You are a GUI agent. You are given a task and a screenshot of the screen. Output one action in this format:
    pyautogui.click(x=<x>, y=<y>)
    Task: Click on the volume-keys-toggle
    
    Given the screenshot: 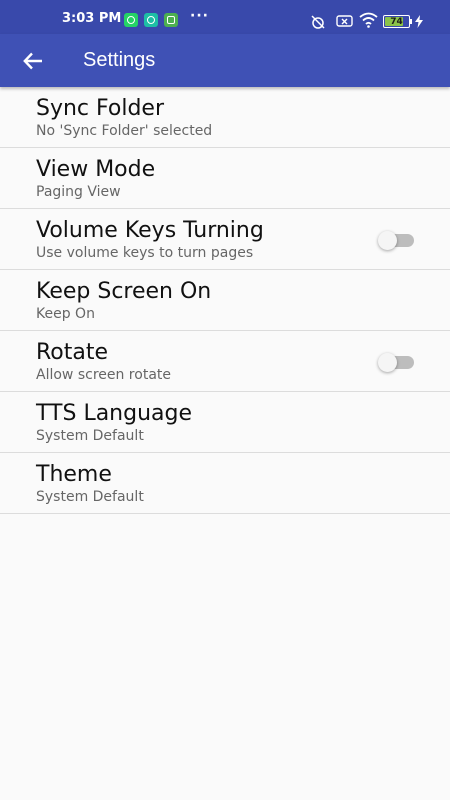 What is the action you would take?
    pyautogui.click(x=396, y=240)
    